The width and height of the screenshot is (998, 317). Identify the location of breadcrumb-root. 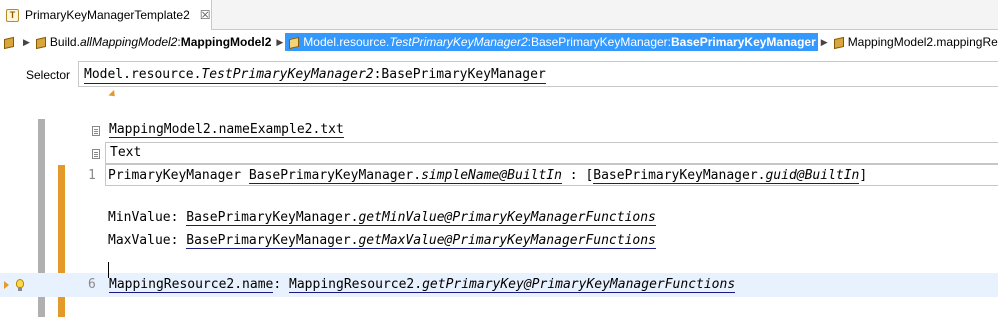
(10, 42).